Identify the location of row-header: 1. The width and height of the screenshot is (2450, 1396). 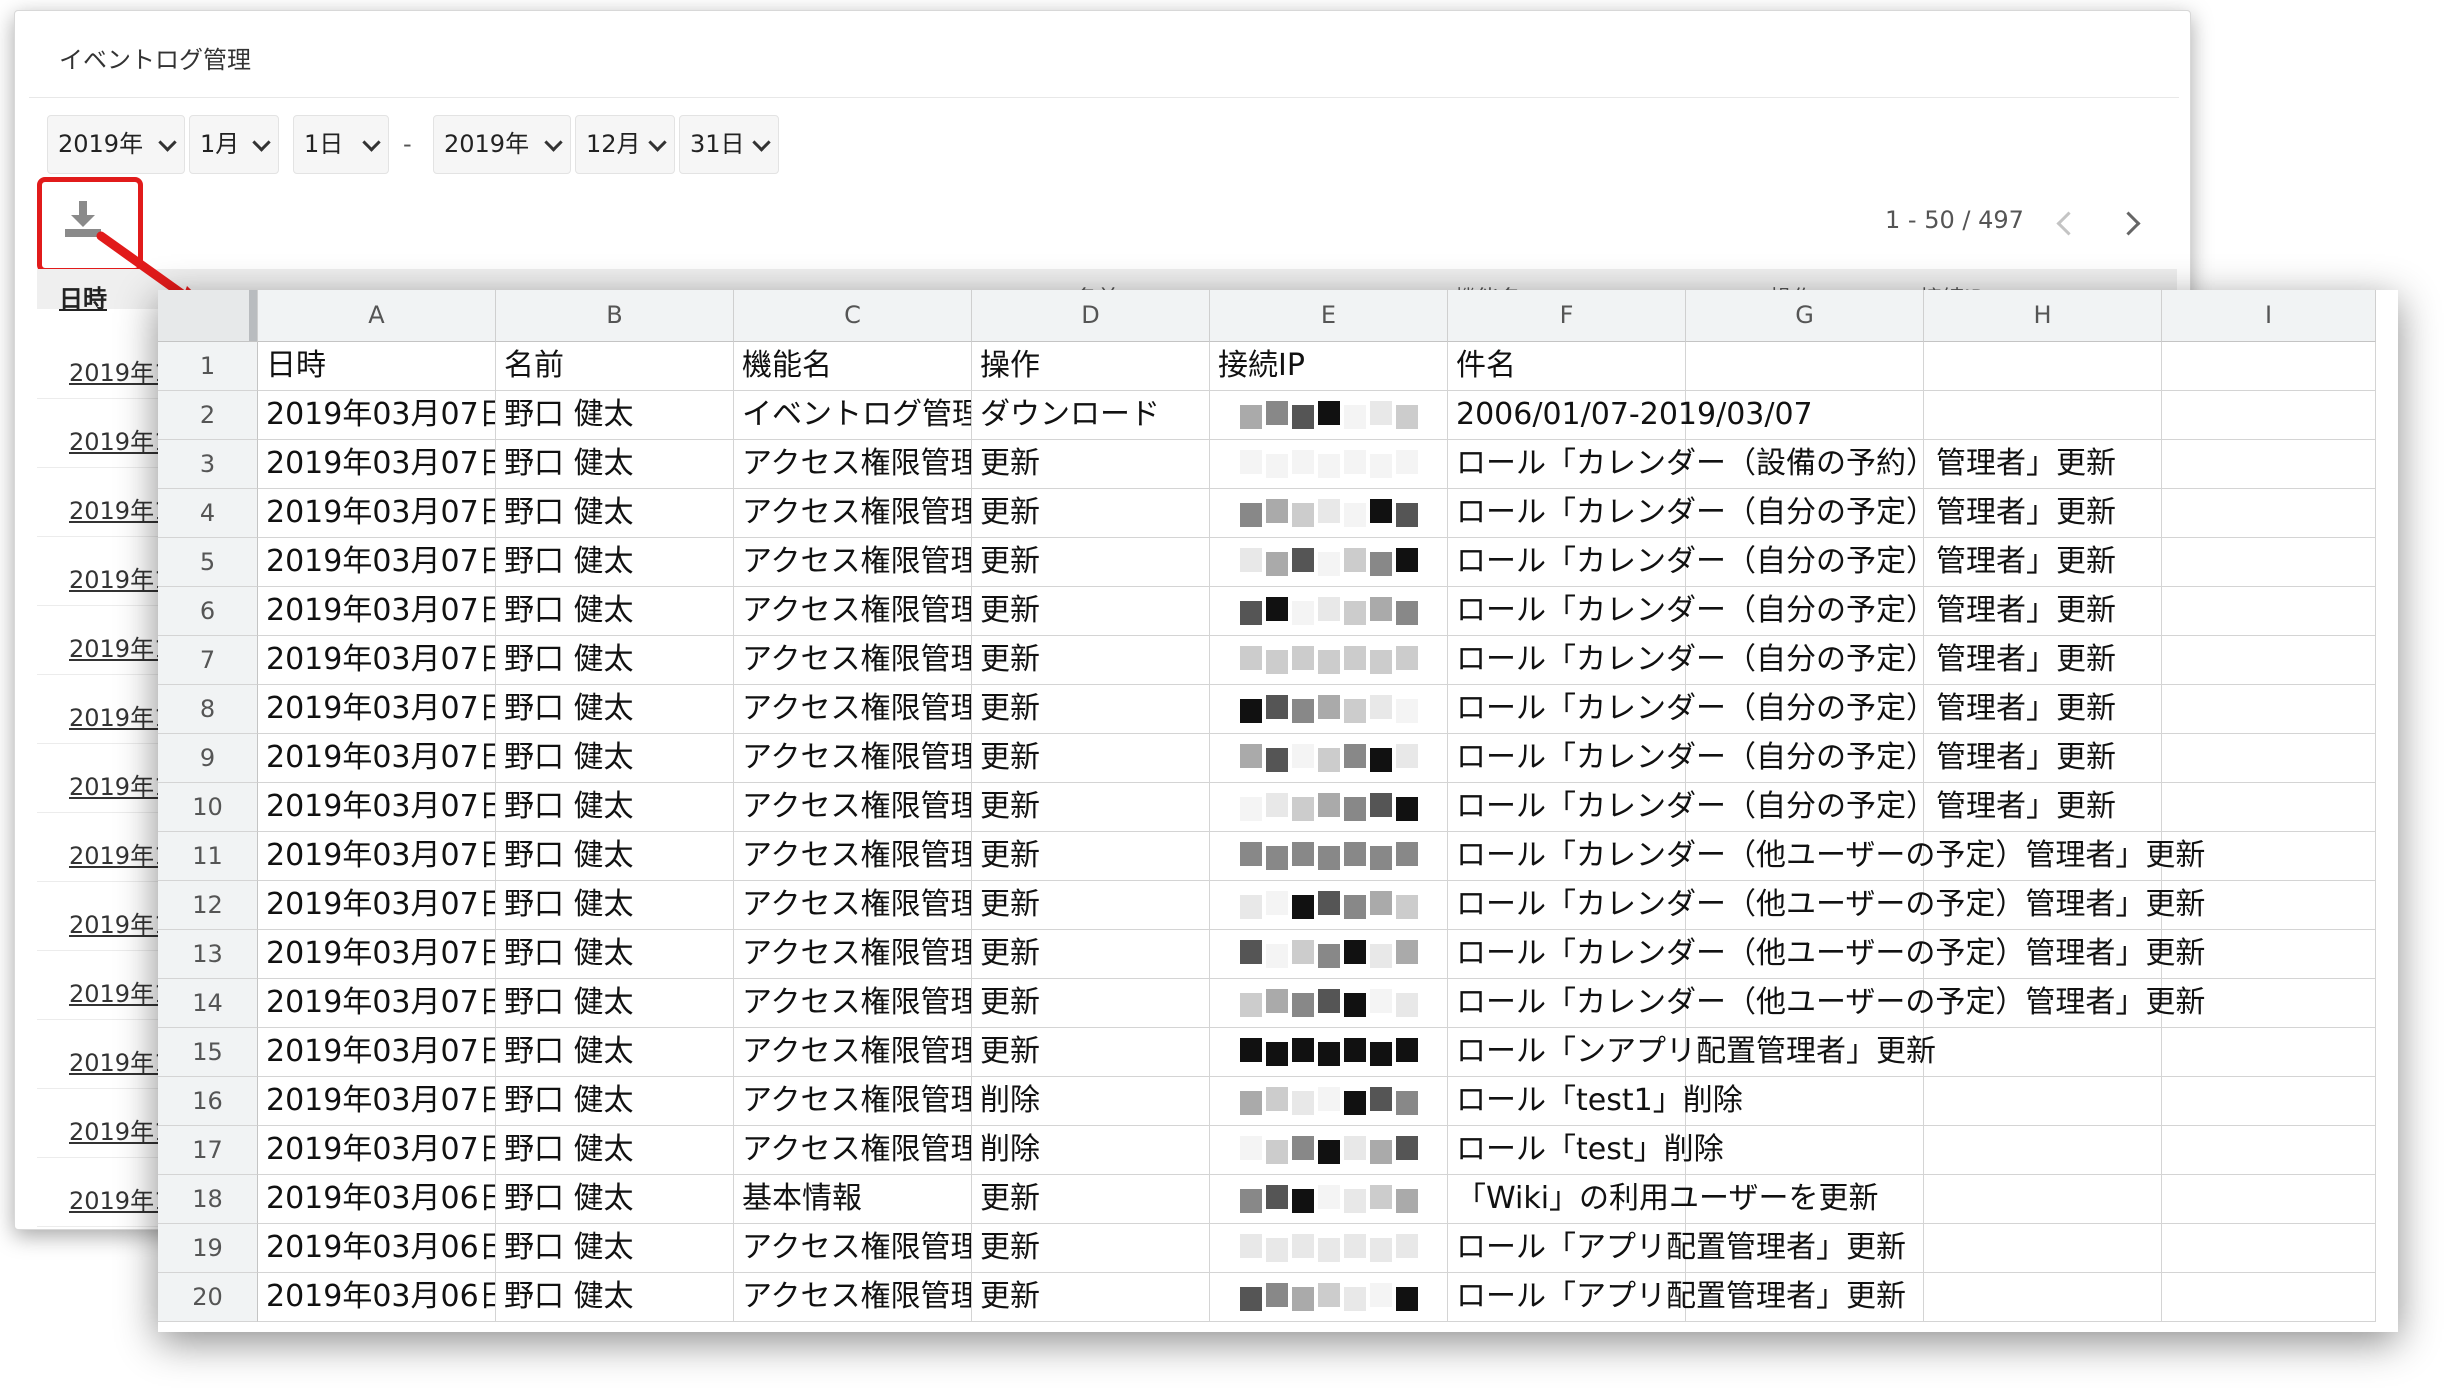
(208, 366).